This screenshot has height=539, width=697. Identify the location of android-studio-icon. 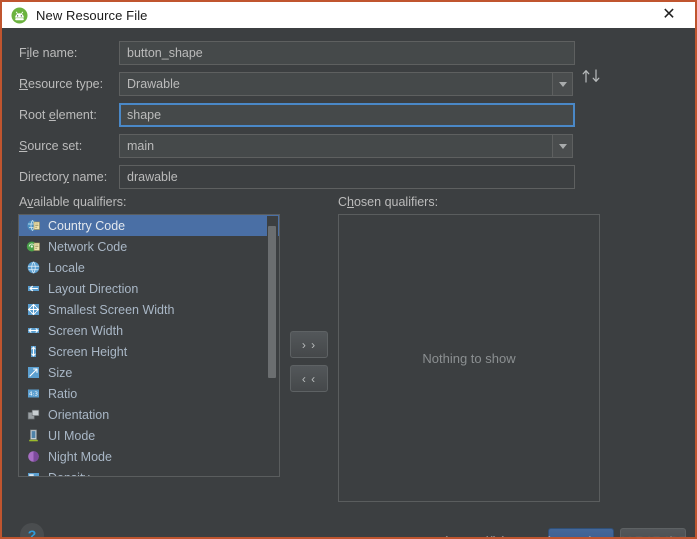
(19, 15).